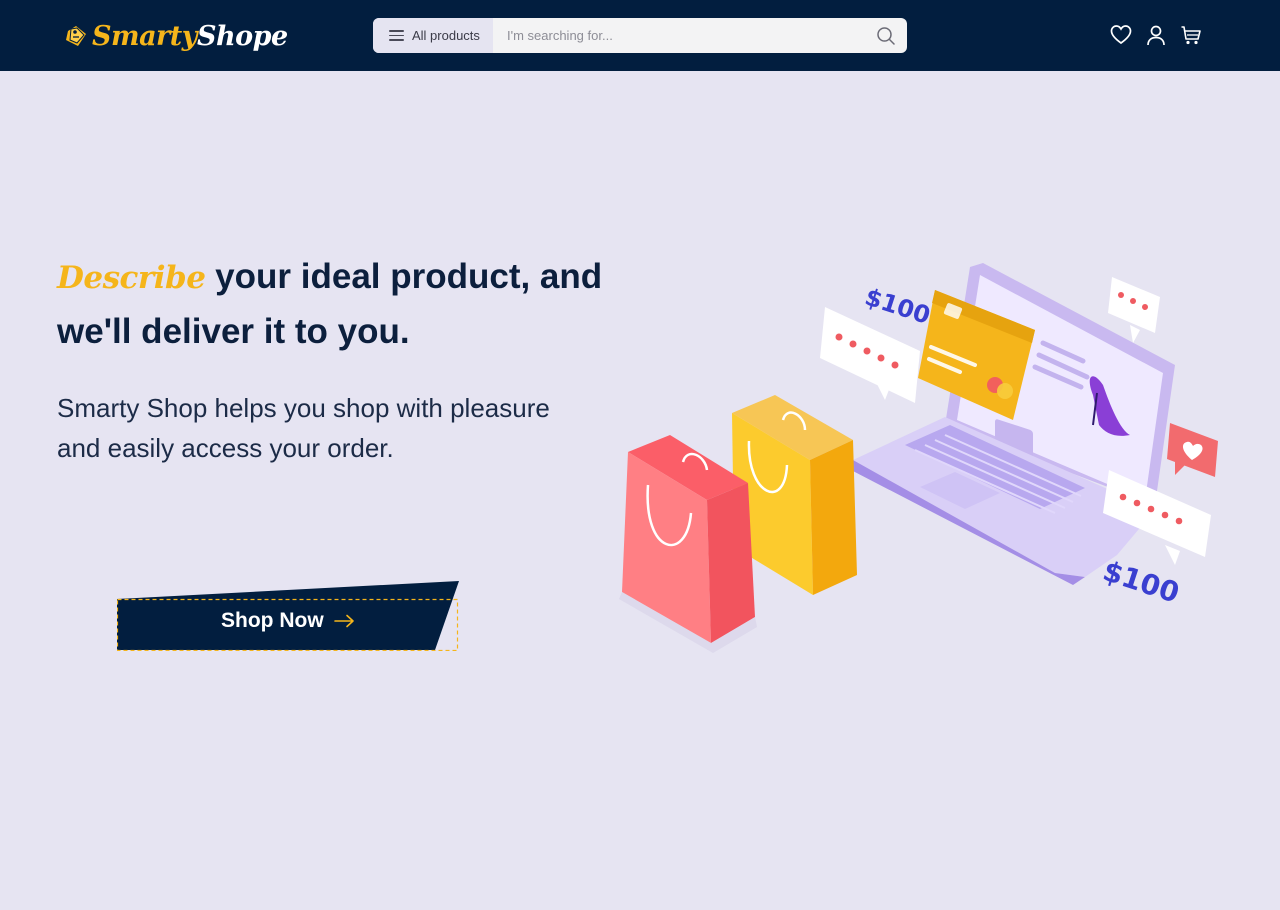  Describe the element at coordinates (1192, 450) in the screenshot. I see `heart-bubble-icon` at that location.